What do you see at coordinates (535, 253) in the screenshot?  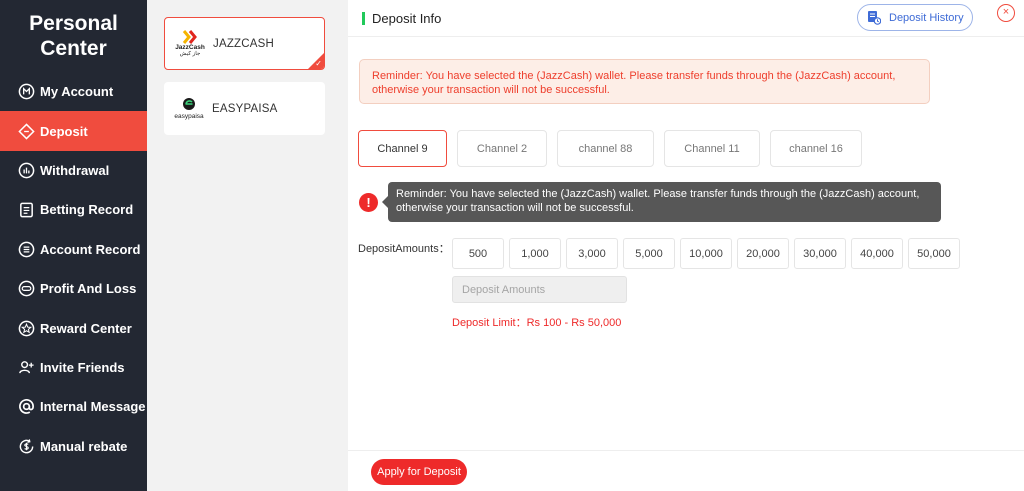 I see `amount-option: 1,000` at bounding box center [535, 253].